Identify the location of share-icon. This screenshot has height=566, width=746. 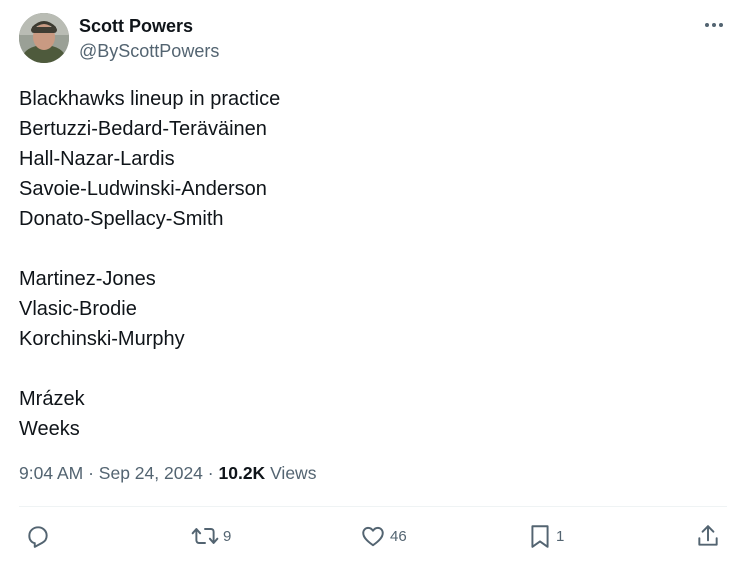
(708, 535).